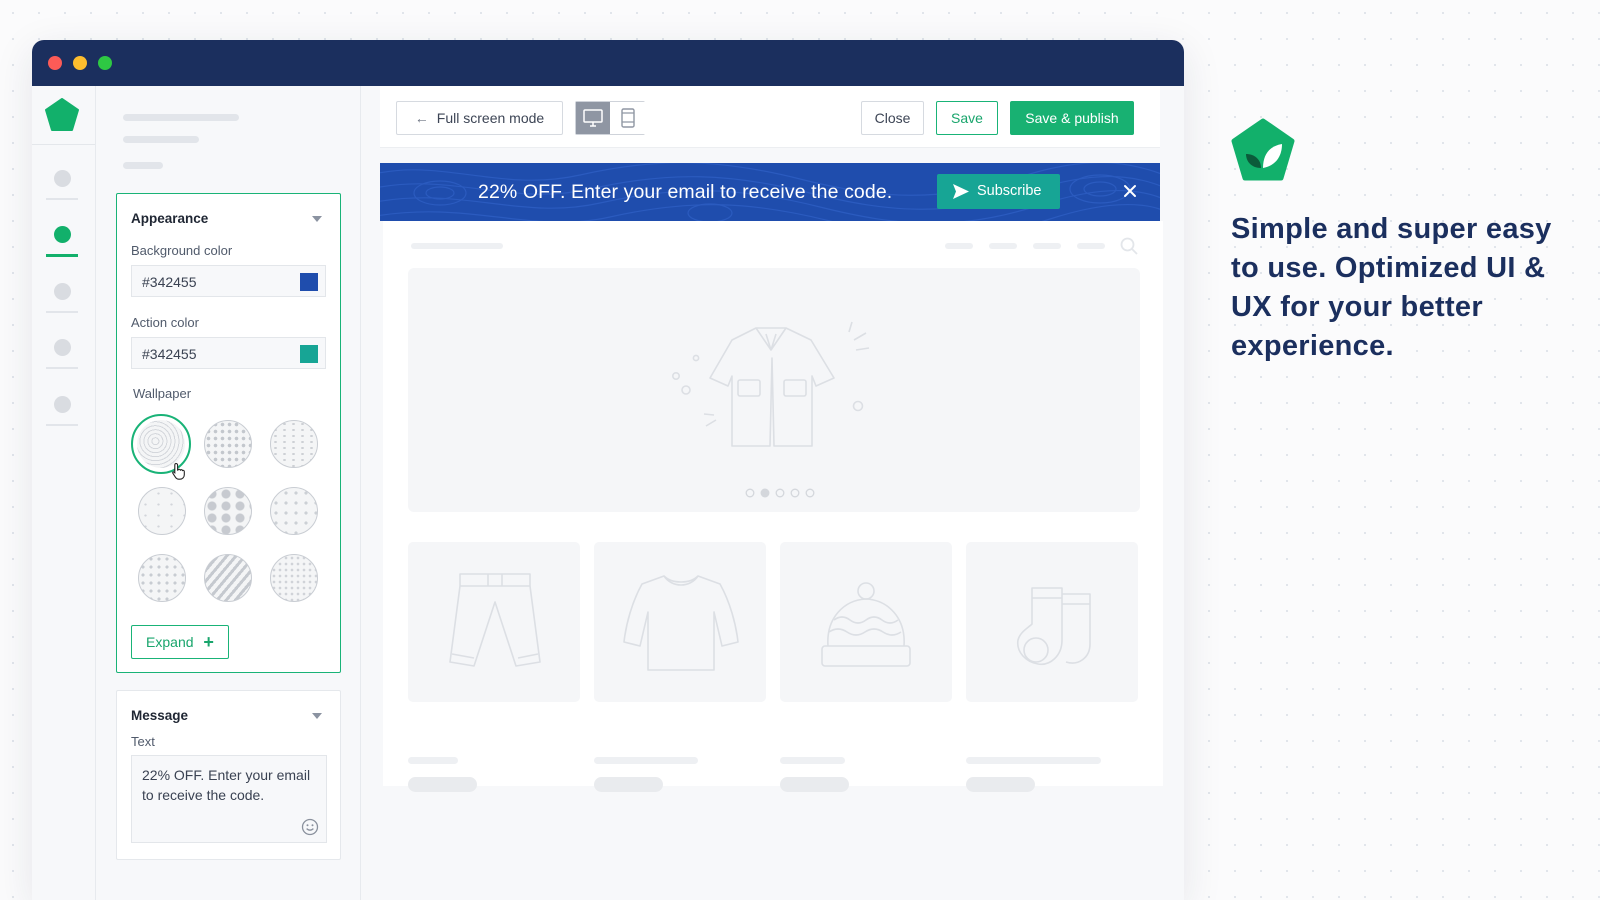  What do you see at coordinates (781, 493) in the screenshot?
I see `carousel-dots` at bounding box center [781, 493].